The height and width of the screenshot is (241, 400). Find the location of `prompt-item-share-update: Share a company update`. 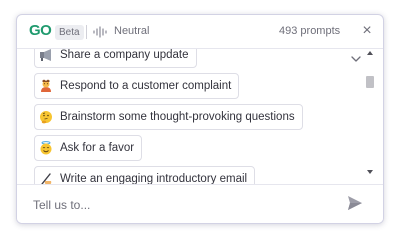

prompt-item-share-update: Share a company update is located at coordinates (115, 58).